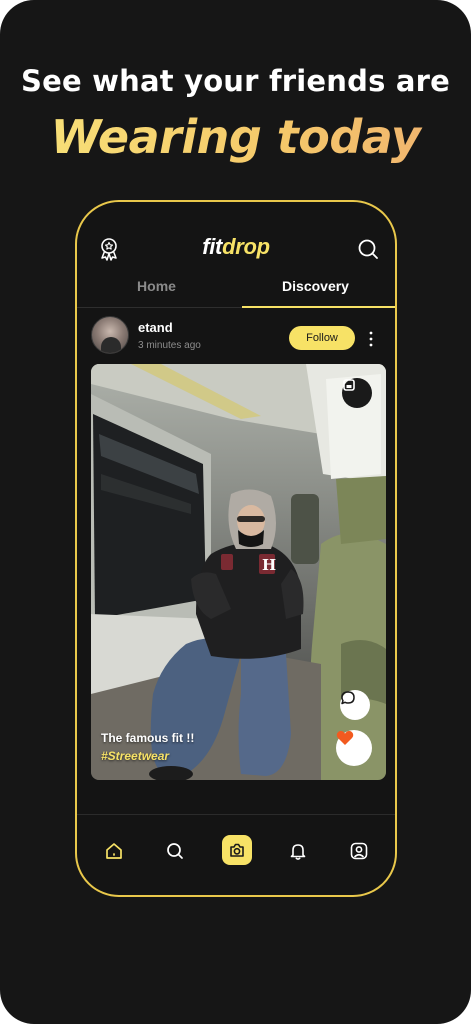 The image size is (471, 1024). Describe the element at coordinates (169, 345) in the screenshot. I see `post-timestamp: 3 minutes ago` at that location.